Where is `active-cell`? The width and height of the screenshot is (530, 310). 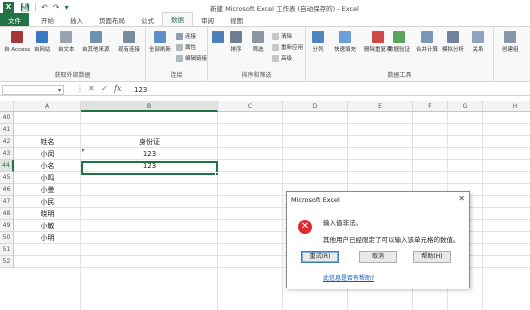 active-cell is located at coordinates (150, 168).